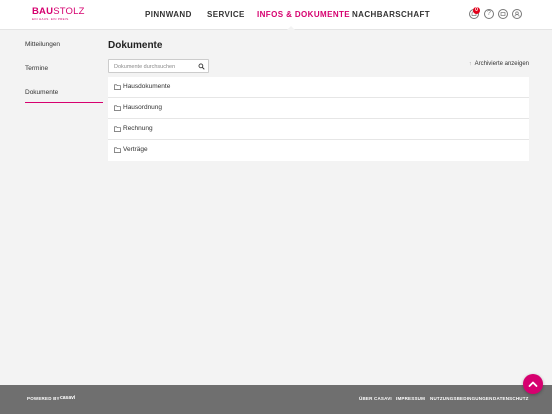 Image resolution: width=552 pixels, height=414 pixels. What do you see at coordinates (489, 14) in the screenshot?
I see `help-icon: ?` at bounding box center [489, 14].